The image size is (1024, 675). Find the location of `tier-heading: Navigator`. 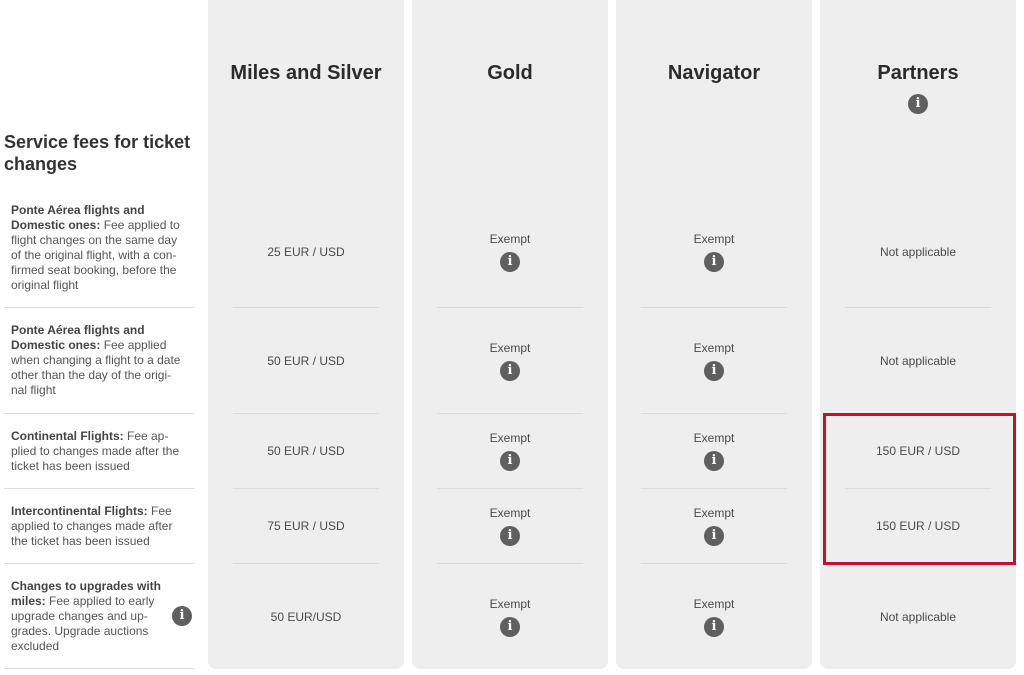

tier-heading: Navigator is located at coordinates (714, 73).